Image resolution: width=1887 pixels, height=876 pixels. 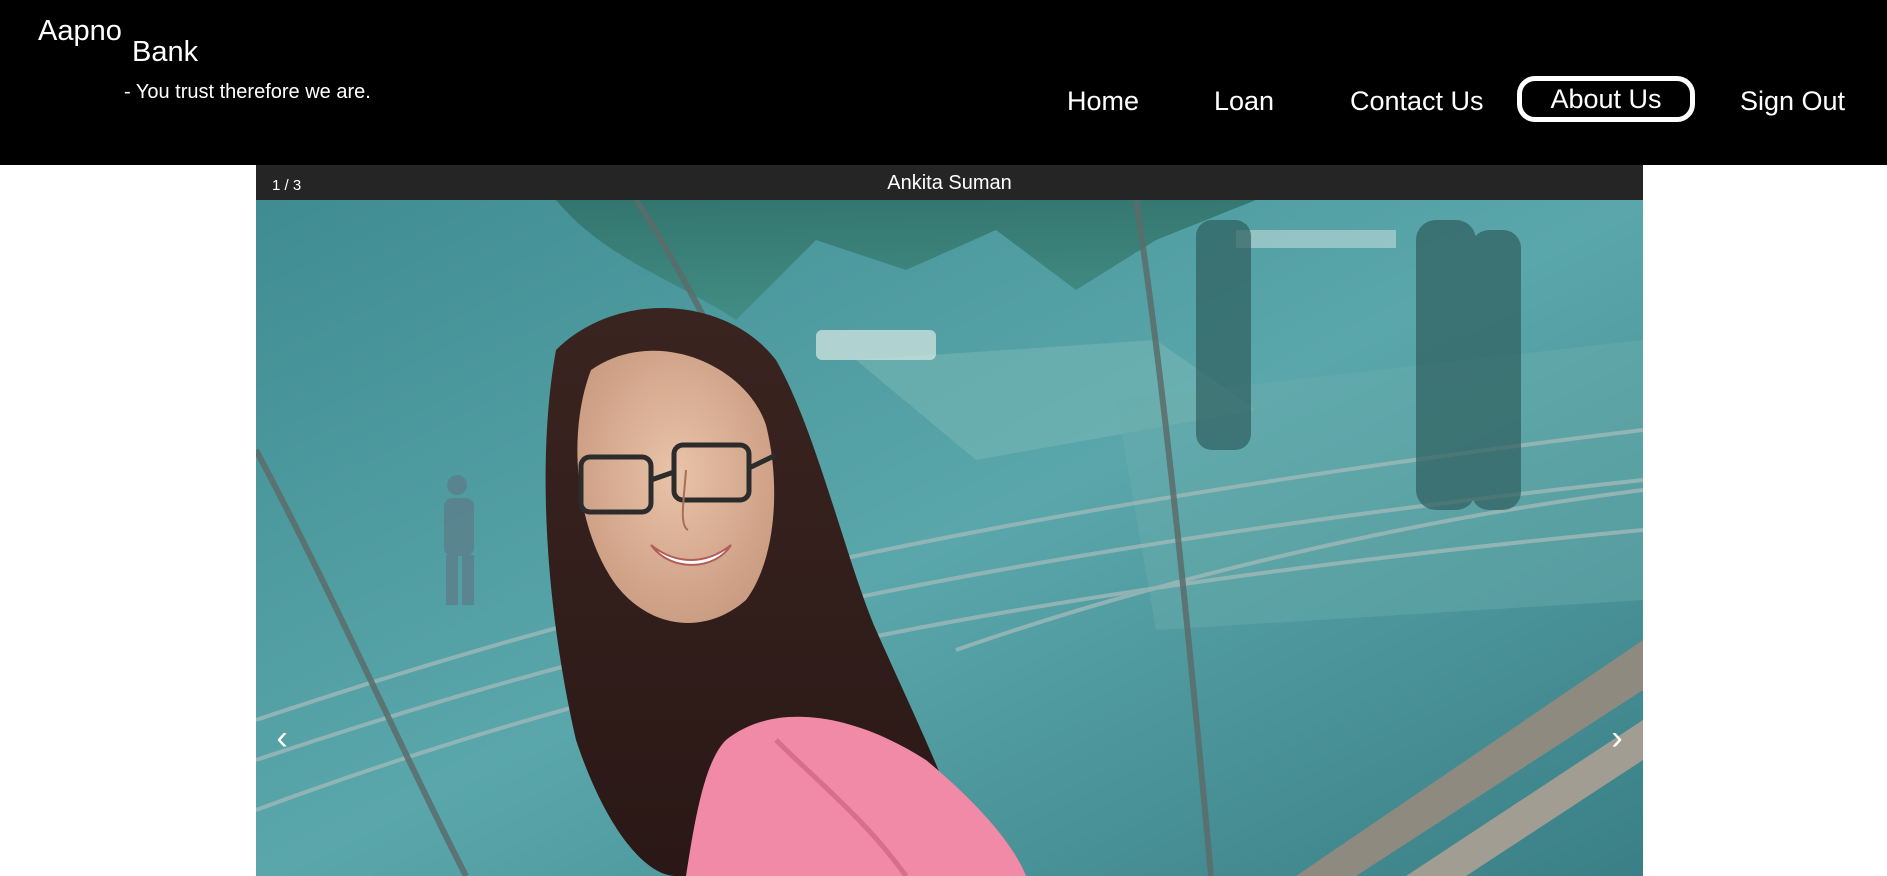 What do you see at coordinates (1792, 101) in the screenshot?
I see `nav-signout-link: Sign Out` at bounding box center [1792, 101].